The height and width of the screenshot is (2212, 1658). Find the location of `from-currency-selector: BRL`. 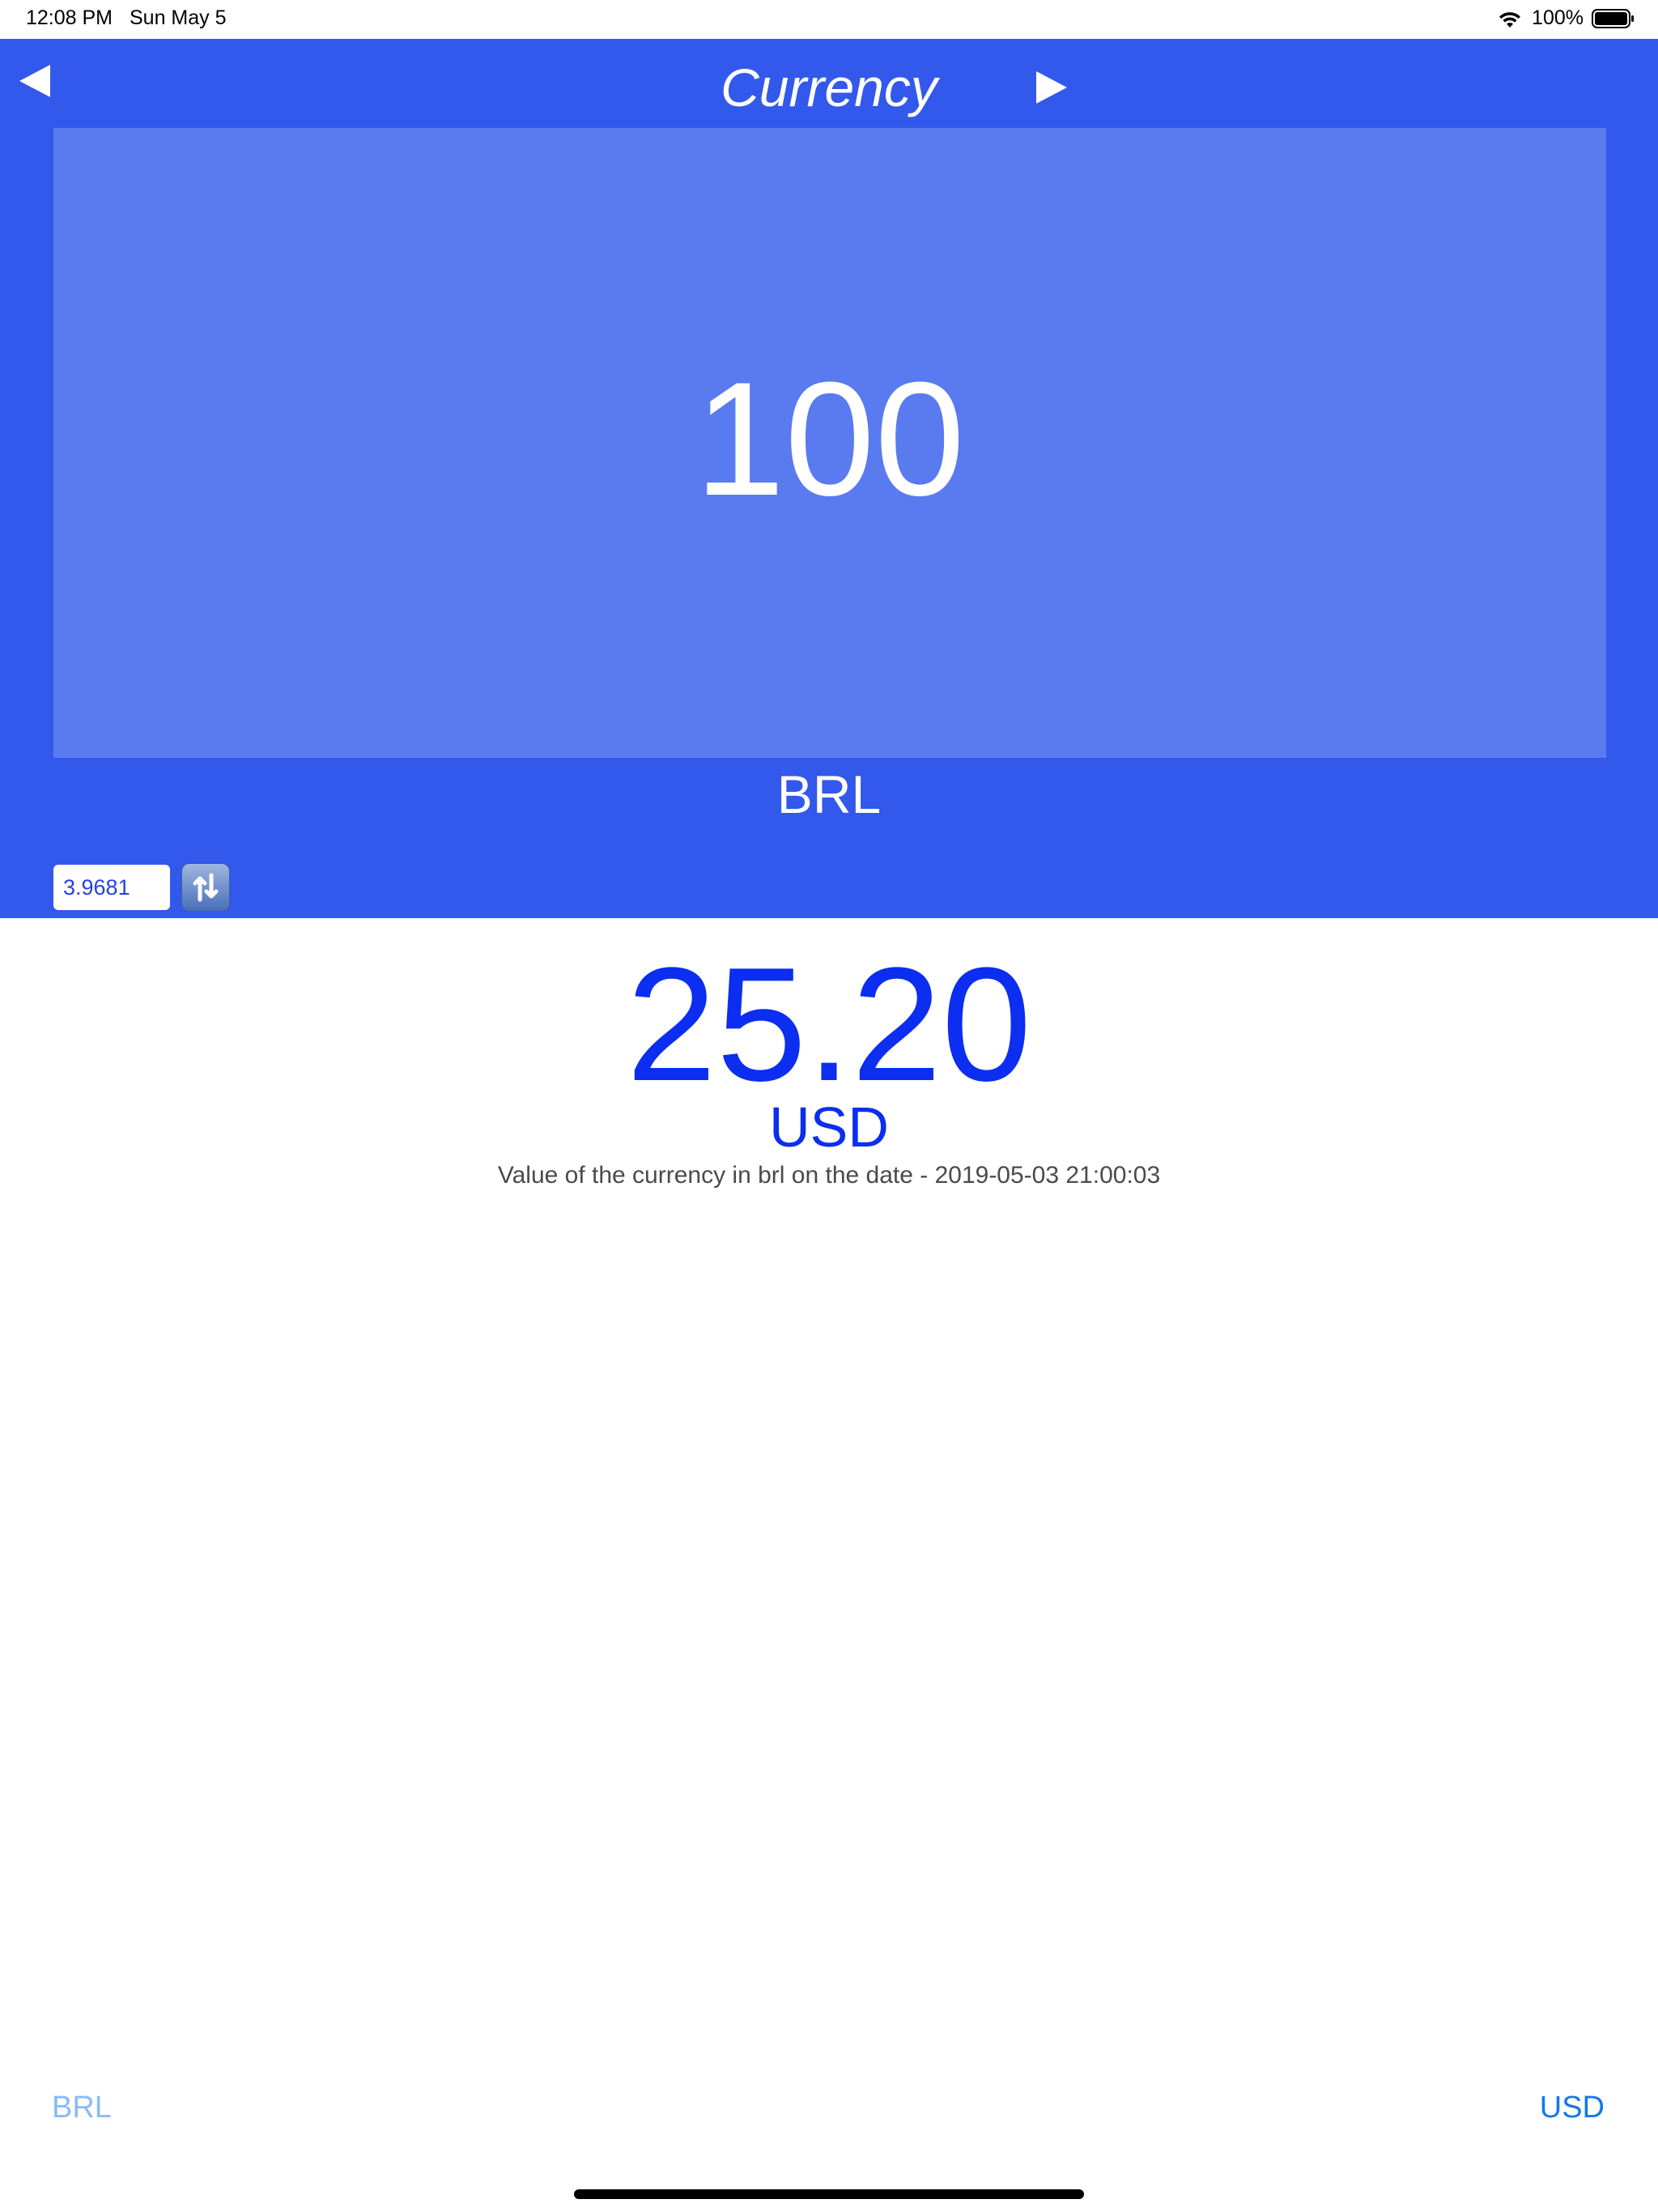

from-currency-selector: BRL is located at coordinates (82, 2108).